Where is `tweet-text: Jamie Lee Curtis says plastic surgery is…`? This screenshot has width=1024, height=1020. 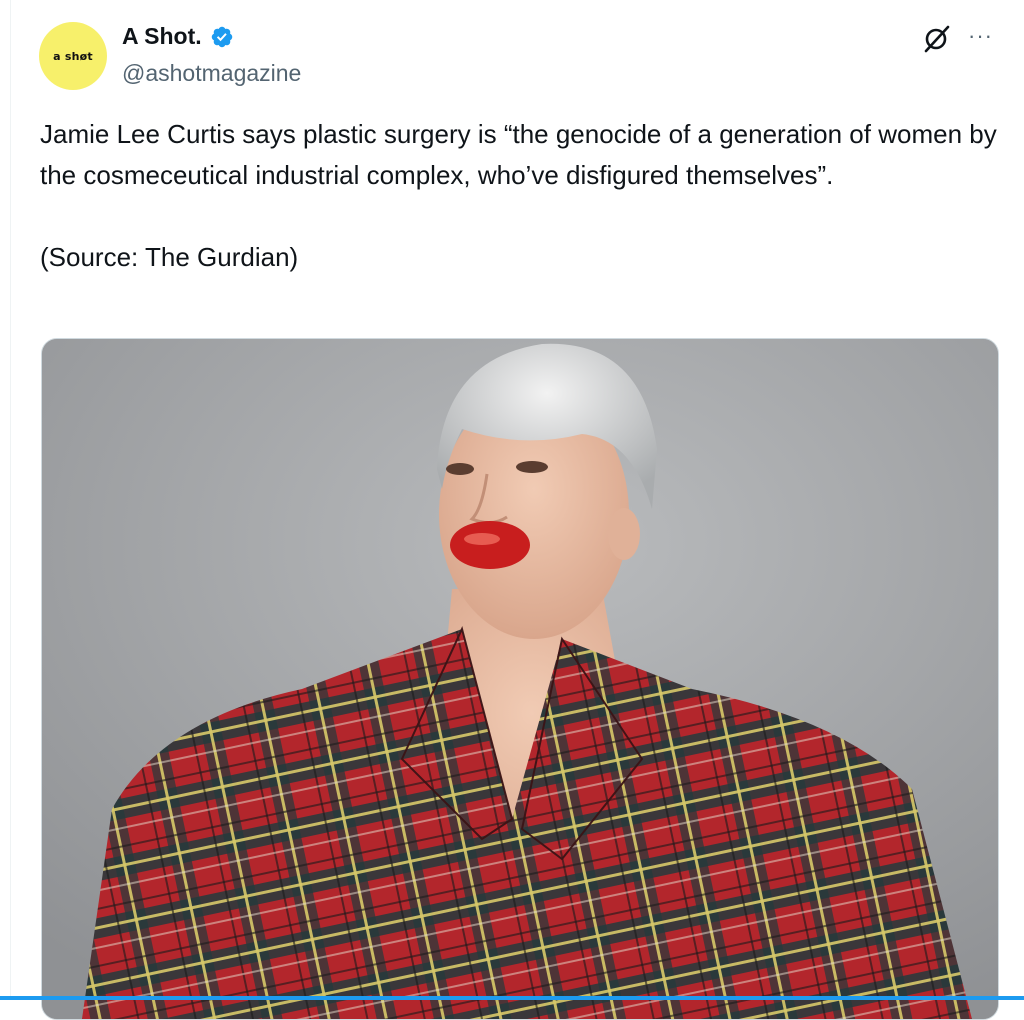
tweet-text: Jamie Lee Curtis says plastic surgery is… is located at coordinates (518, 195).